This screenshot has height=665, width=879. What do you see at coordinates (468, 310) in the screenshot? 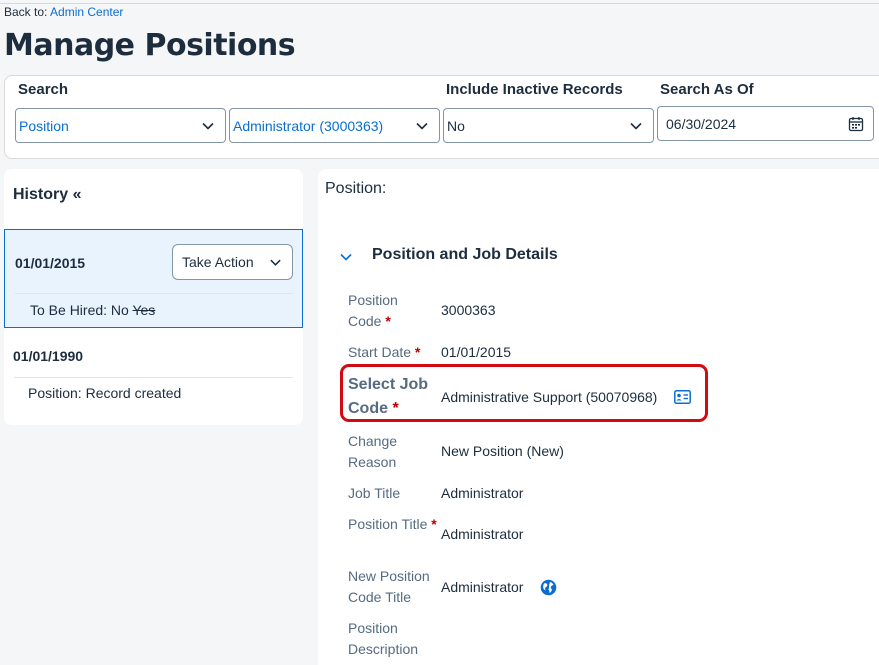
I see `position-code-value: 3000363` at bounding box center [468, 310].